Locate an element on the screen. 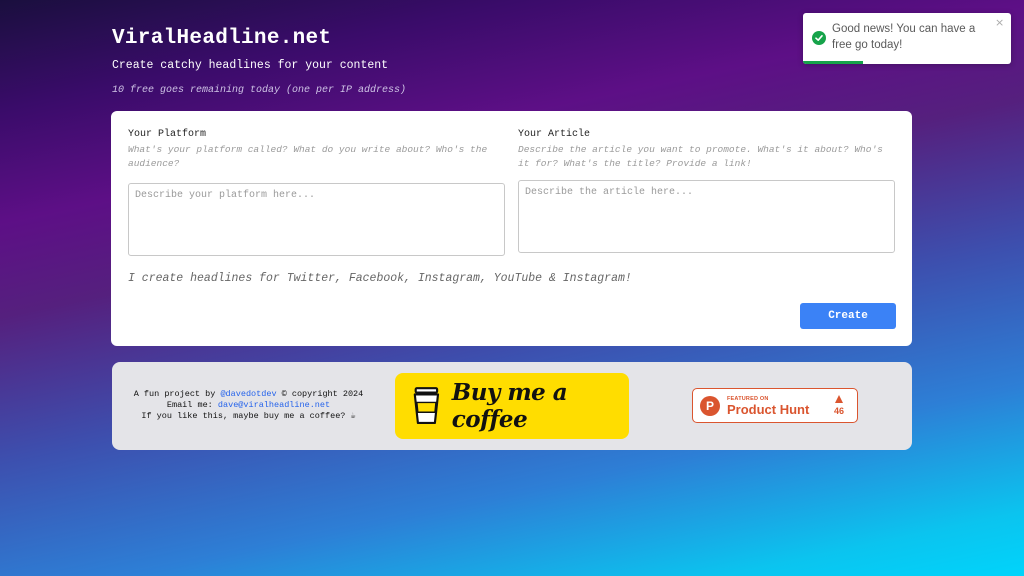 The height and width of the screenshot is (576, 1024). coffee-cup-icon is located at coordinates (426, 406).